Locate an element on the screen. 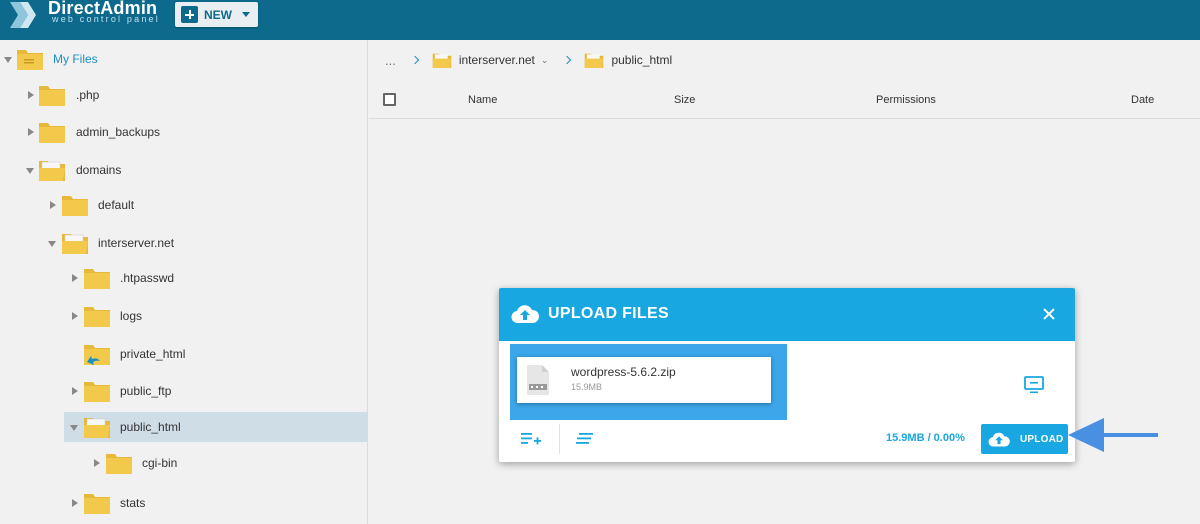 Image resolution: width=1200 pixels, height=524 pixels. upload-button: UPLOAD is located at coordinates (1024, 439).